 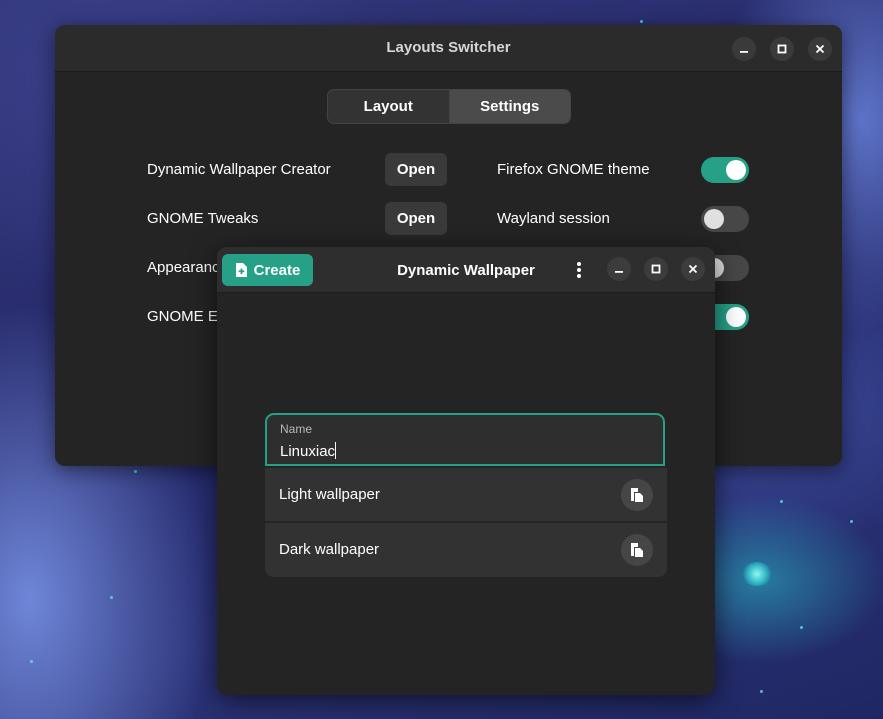 I want to click on name-field-value: Linuxiac, so click(x=308, y=451).